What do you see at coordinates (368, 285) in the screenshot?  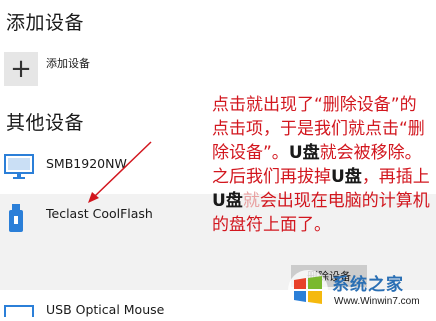 I see `watermark-title: 系统之家` at bounding box center [368, 285].